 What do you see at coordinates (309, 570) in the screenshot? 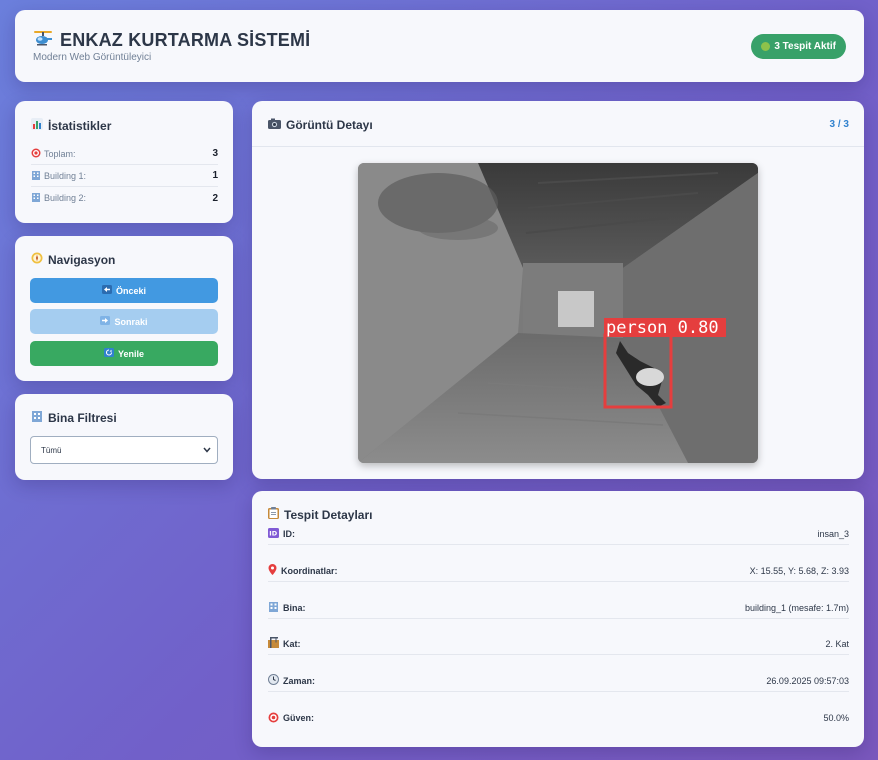
I see `detail-key: Koordinatlar:` at bounding box center [309, 570].